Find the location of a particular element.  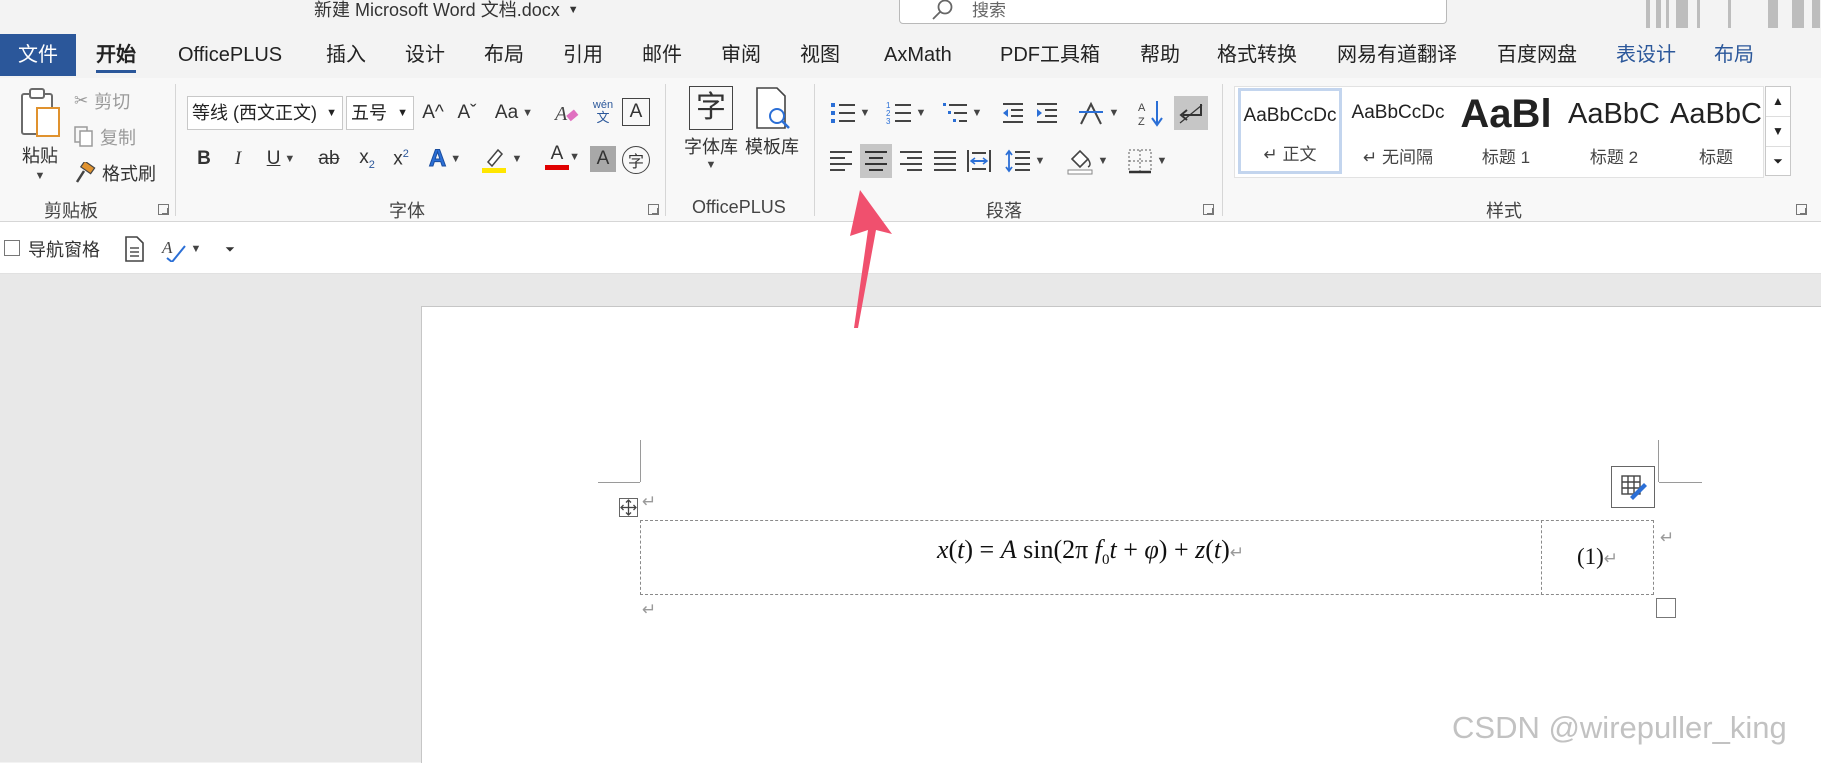

tab-baidu-netdisk: 百度网盘 is located at coordinates (1537, 55).